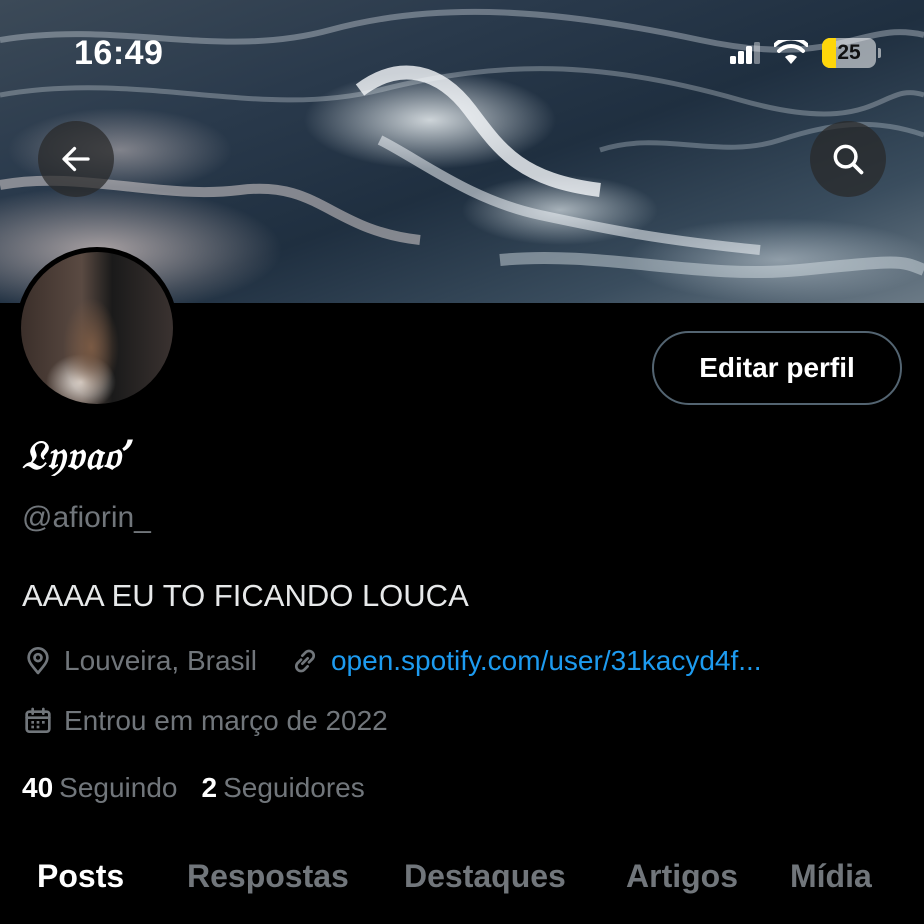 The width and height of the screenshot is (924, 924). I want to click on following-label: Seguindo, so click(118, 787).